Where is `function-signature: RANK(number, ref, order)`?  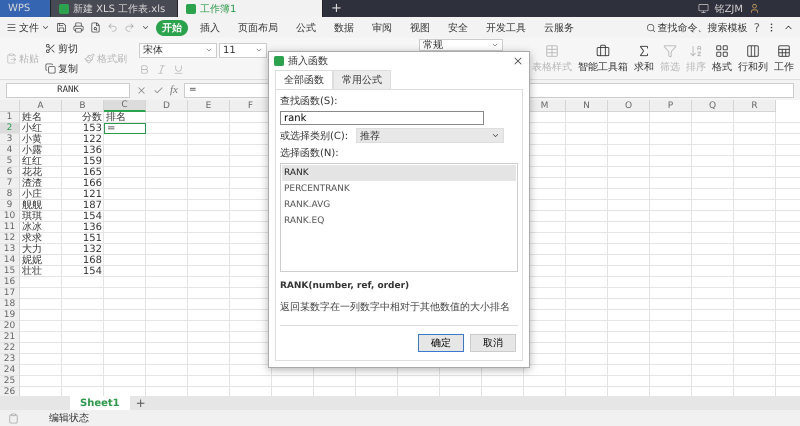 function-signature: RANK(number, ref, order) is located at coordinates (345, 286).